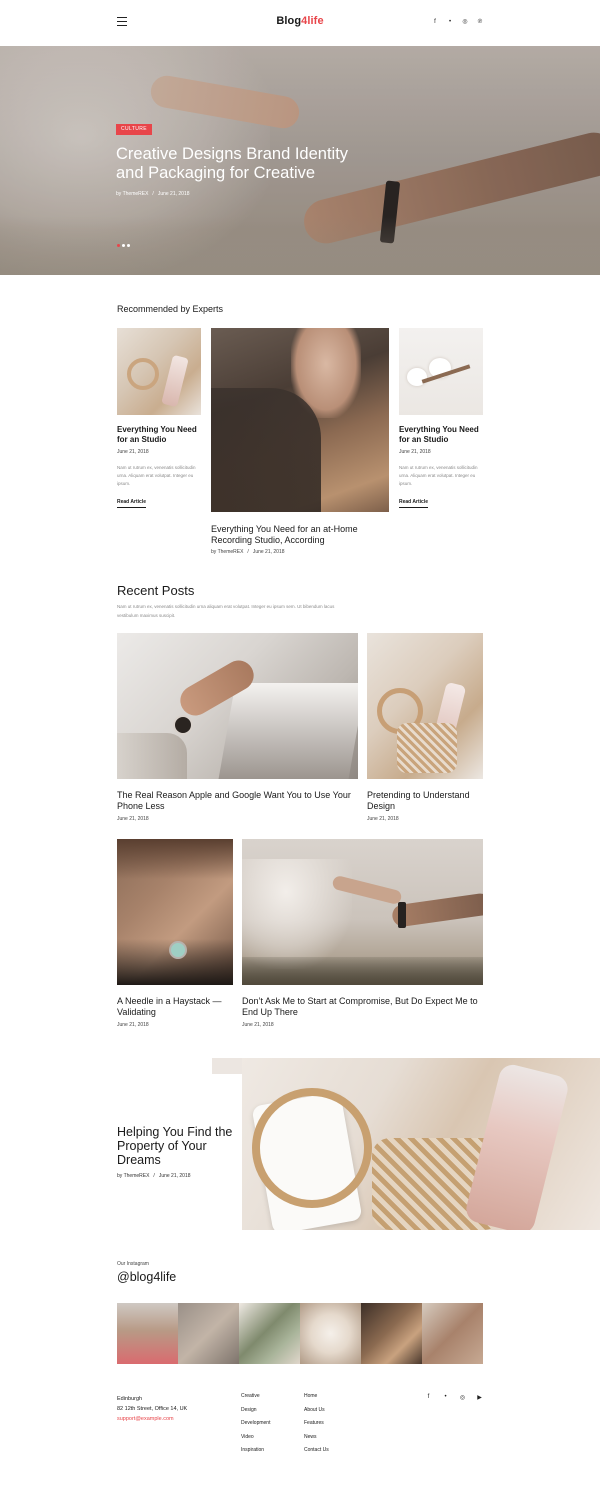 This screenshot has height=1485, width=600. I want to click on post-1-image, so click(237, 706).